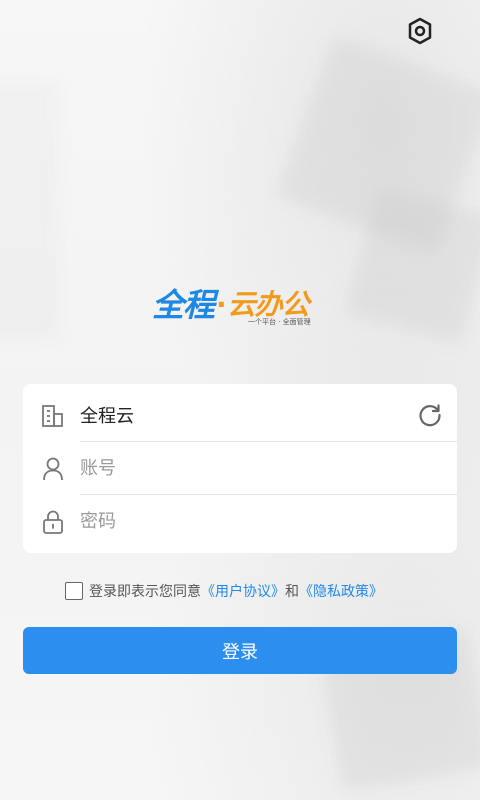  I want to click on company-input, so click(240, 415).